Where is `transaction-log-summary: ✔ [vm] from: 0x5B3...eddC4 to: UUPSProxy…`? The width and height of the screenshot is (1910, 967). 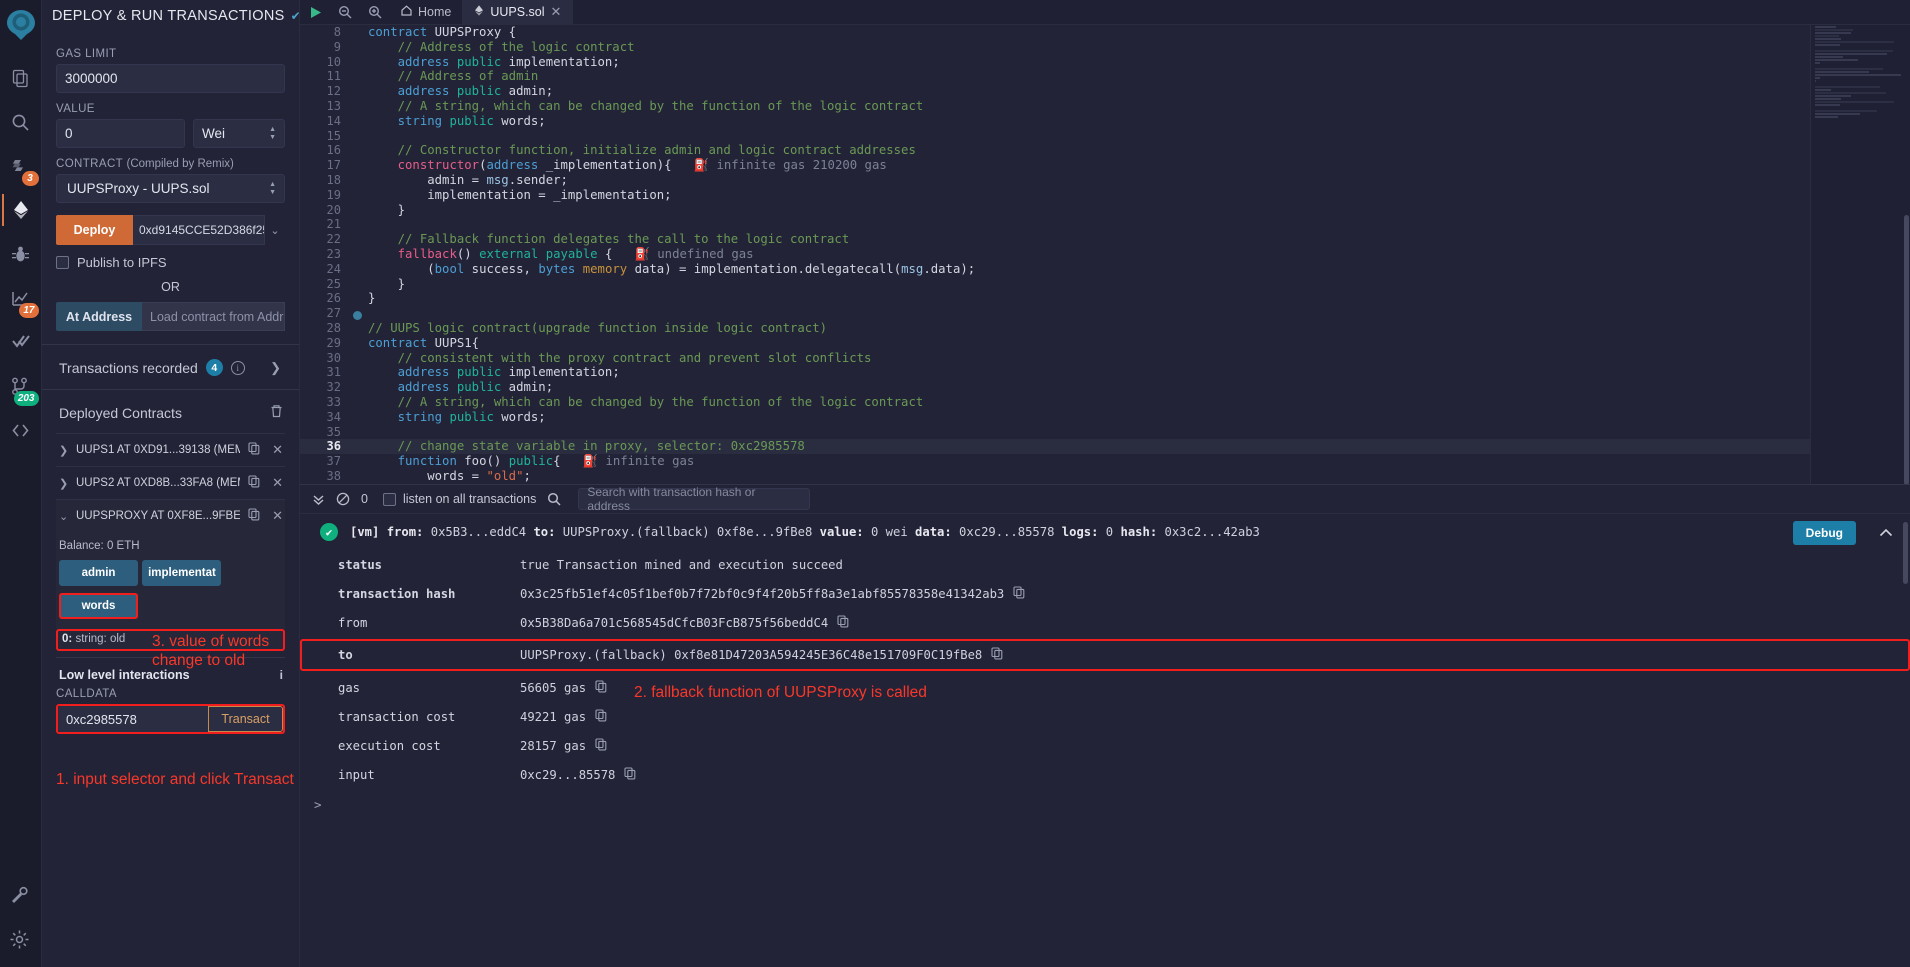
transaction-log-summary: ✔ [vm] from: 0x5B3...eddC4 to: UUPSProxy… is located at coordinates (1105, 532).